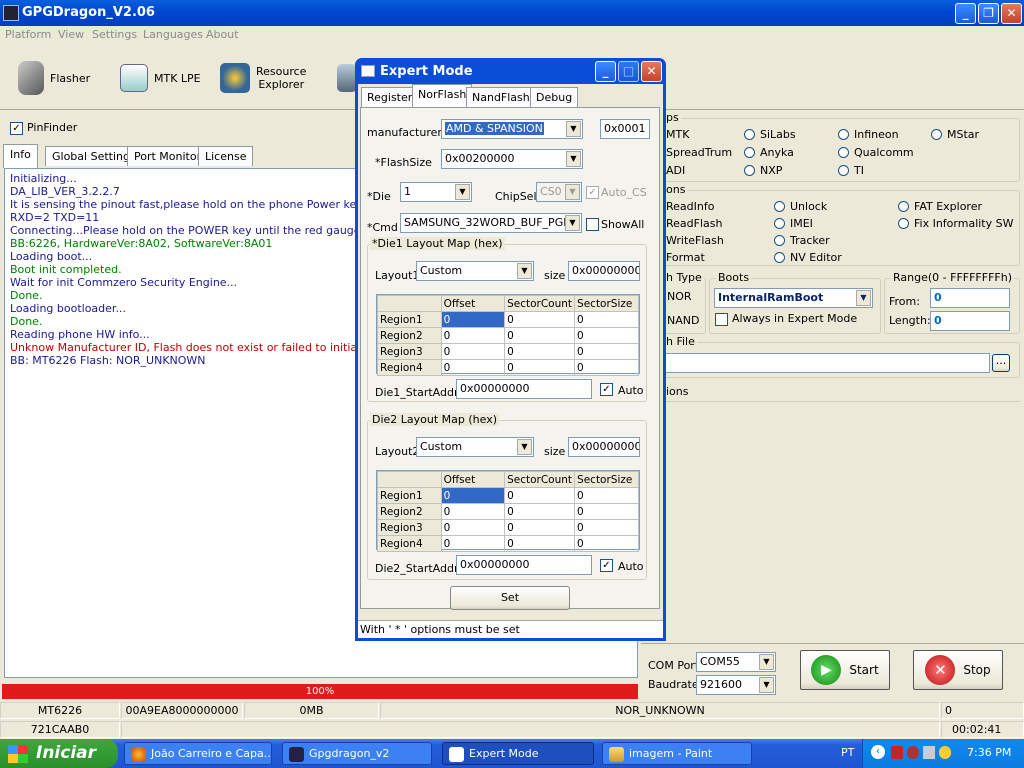  What do you see at coordinates (16, 128) in the screenshot?
I see `pinfinder-checkbox: ✓` at bounding box center [16, 128].